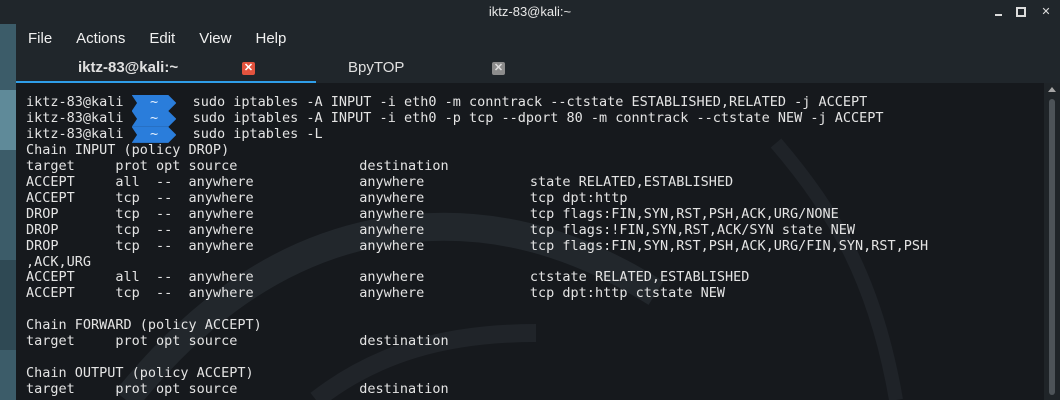  Describe the element at coordinates (466, 68) in the screenshot. I see `tab-bpytop: BpyTOP ✕` at that location.